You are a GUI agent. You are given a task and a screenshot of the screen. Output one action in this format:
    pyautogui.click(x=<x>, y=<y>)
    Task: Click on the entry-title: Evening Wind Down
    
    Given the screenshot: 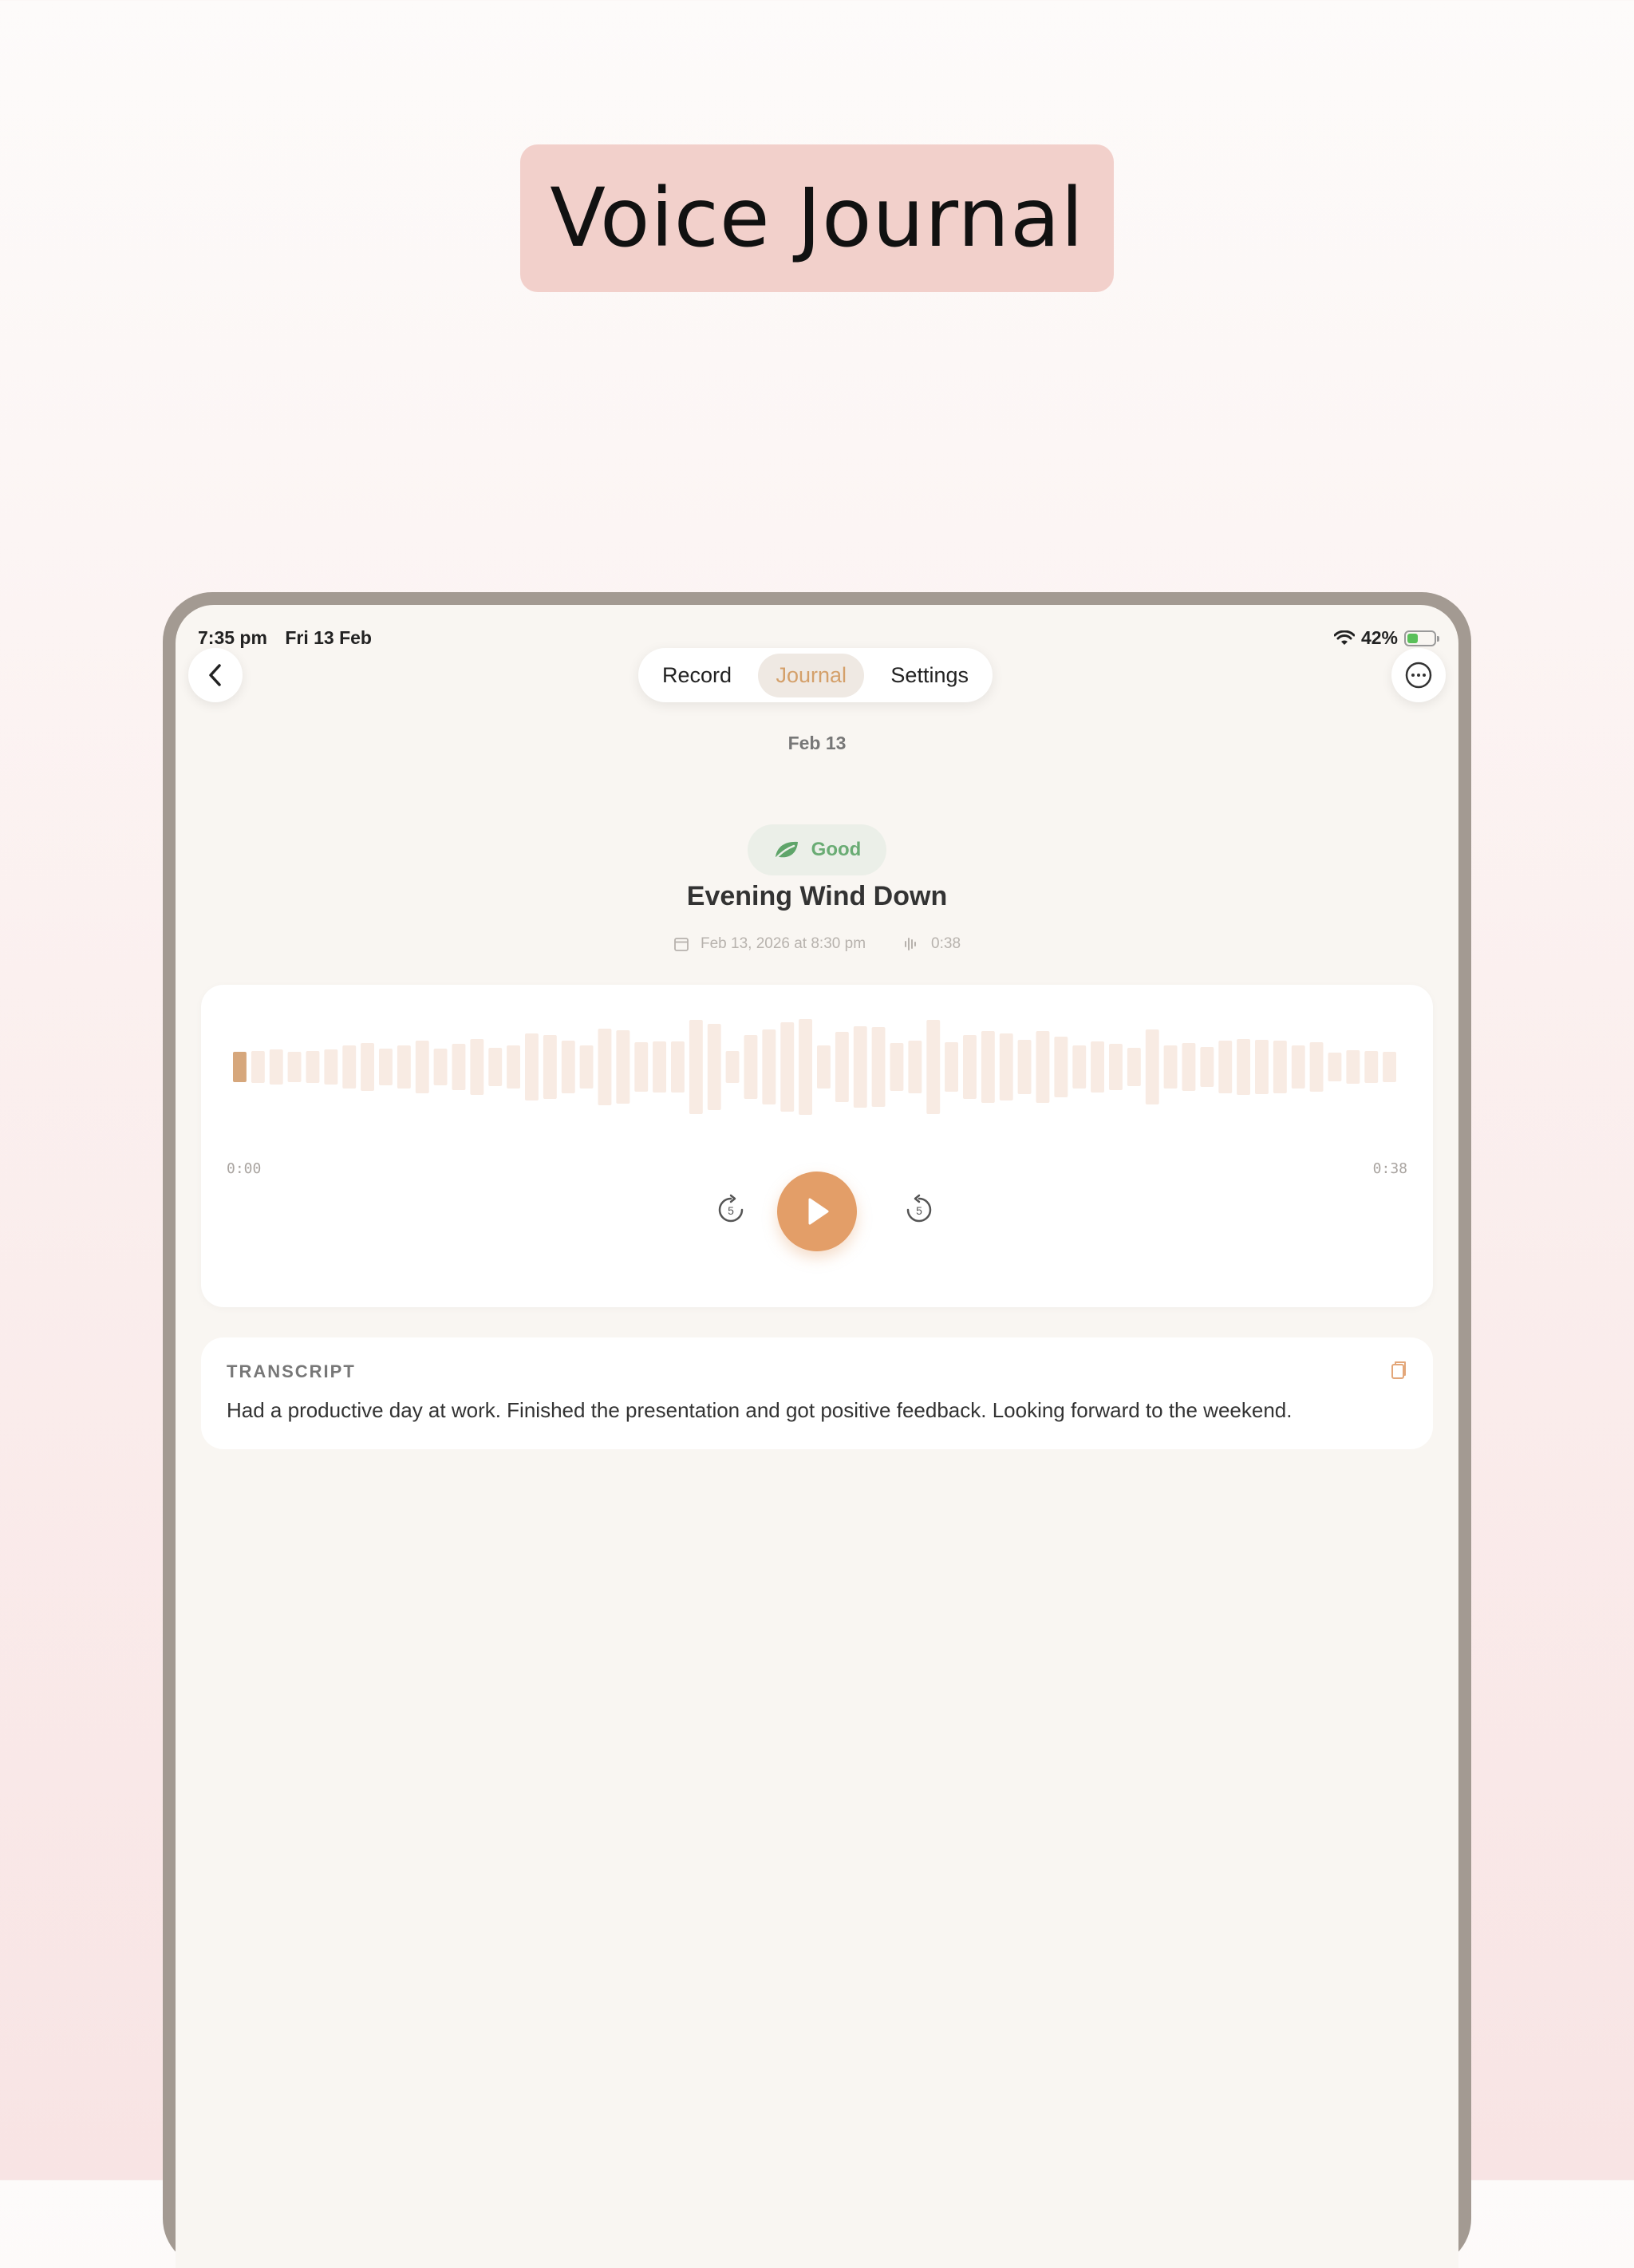 What is the action you would take?
    pyautogui.click(x=817, y=896)
    